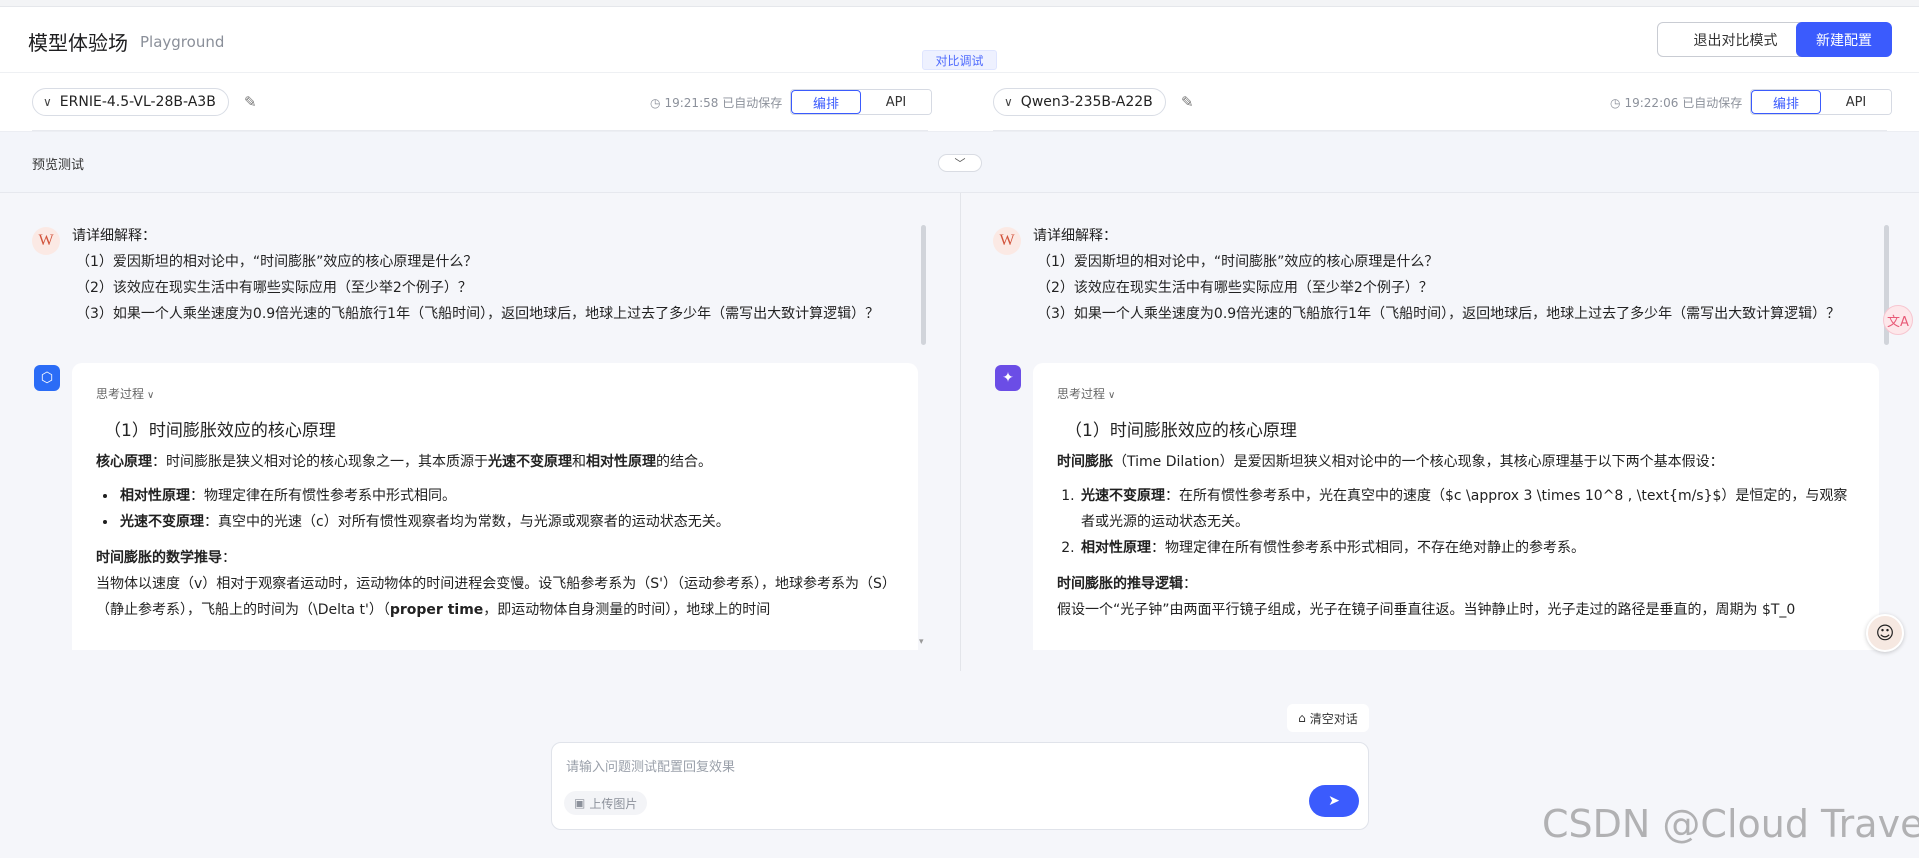 The image size is (1919, 858). Describe the element at coordinates (436, 610) in the screenshot. I see `bold-term: proper time` at that location.